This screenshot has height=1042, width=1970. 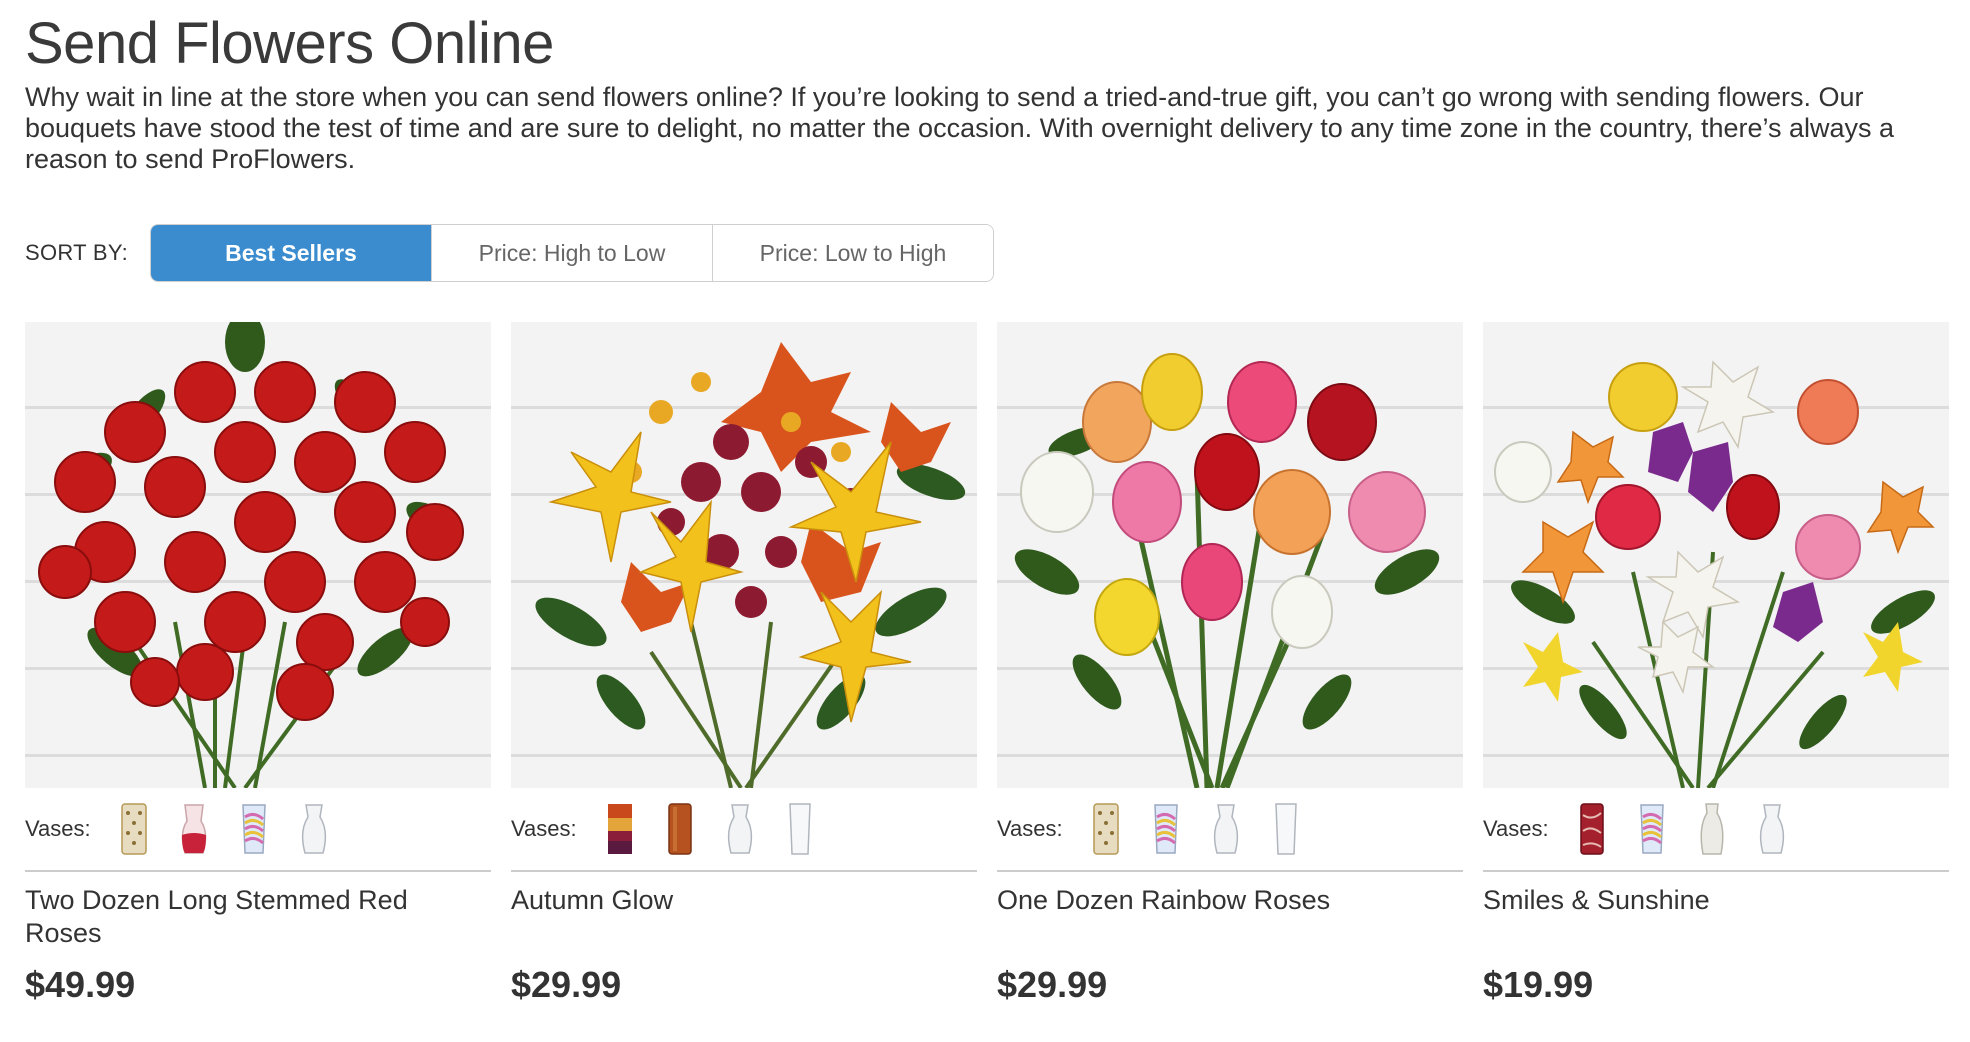 What do you see at coordinates (258, 917) in the screenshot?
I see `product-name: Two Dozen Long Stemmed Red Roses` at bounding box center [258, 917].